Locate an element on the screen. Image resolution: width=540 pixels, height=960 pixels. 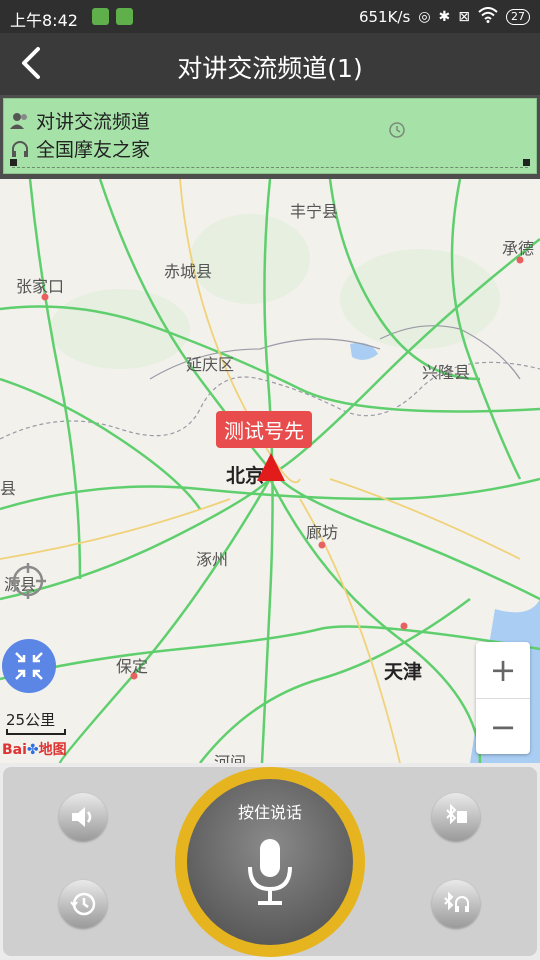
place-label-tianjin: 天津 is located at coordinates (403, 672).